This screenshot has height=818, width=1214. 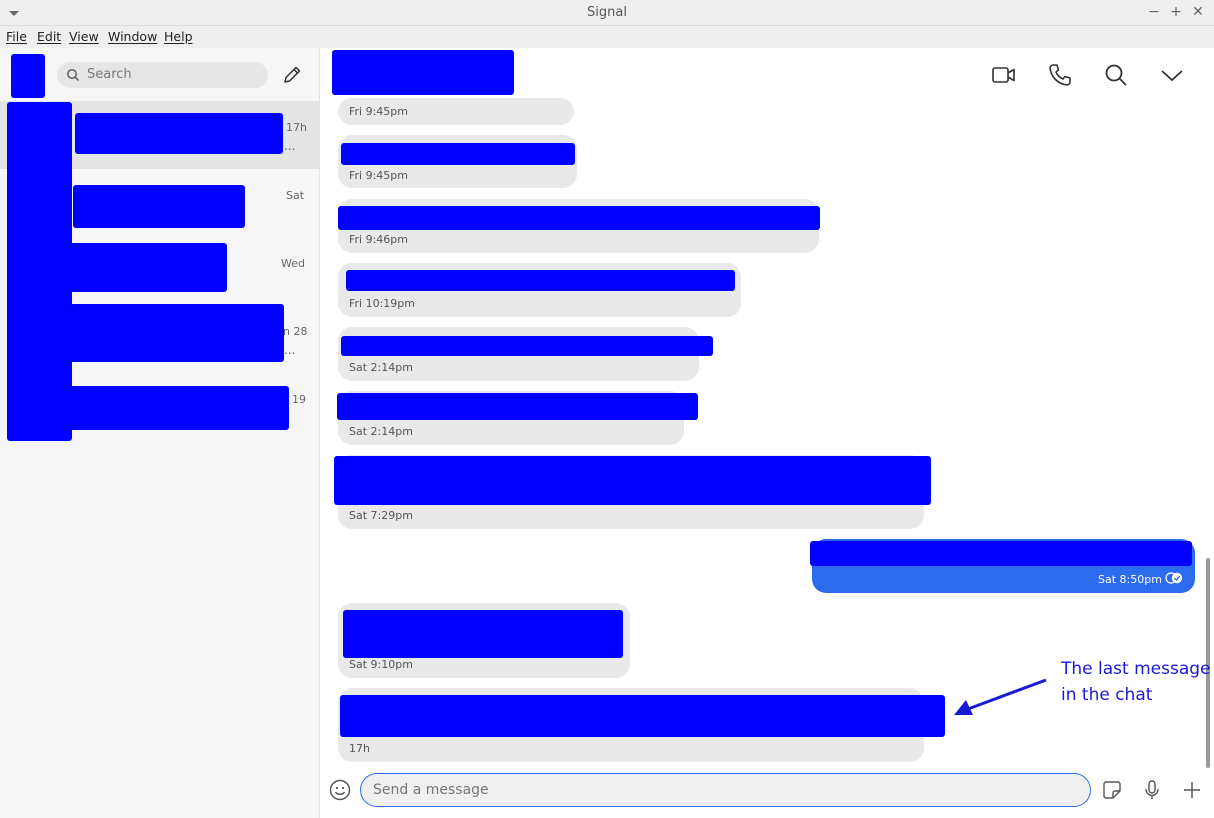 I want to click on minimize-icon: −, so click(x=1154, y=12).